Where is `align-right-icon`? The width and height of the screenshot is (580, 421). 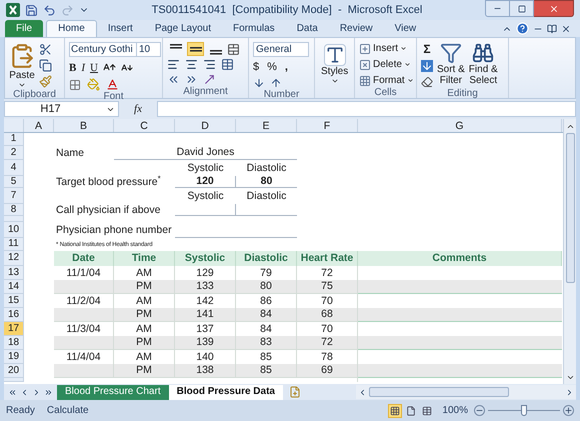
align-right-icon is located at coordinates (209, 64).